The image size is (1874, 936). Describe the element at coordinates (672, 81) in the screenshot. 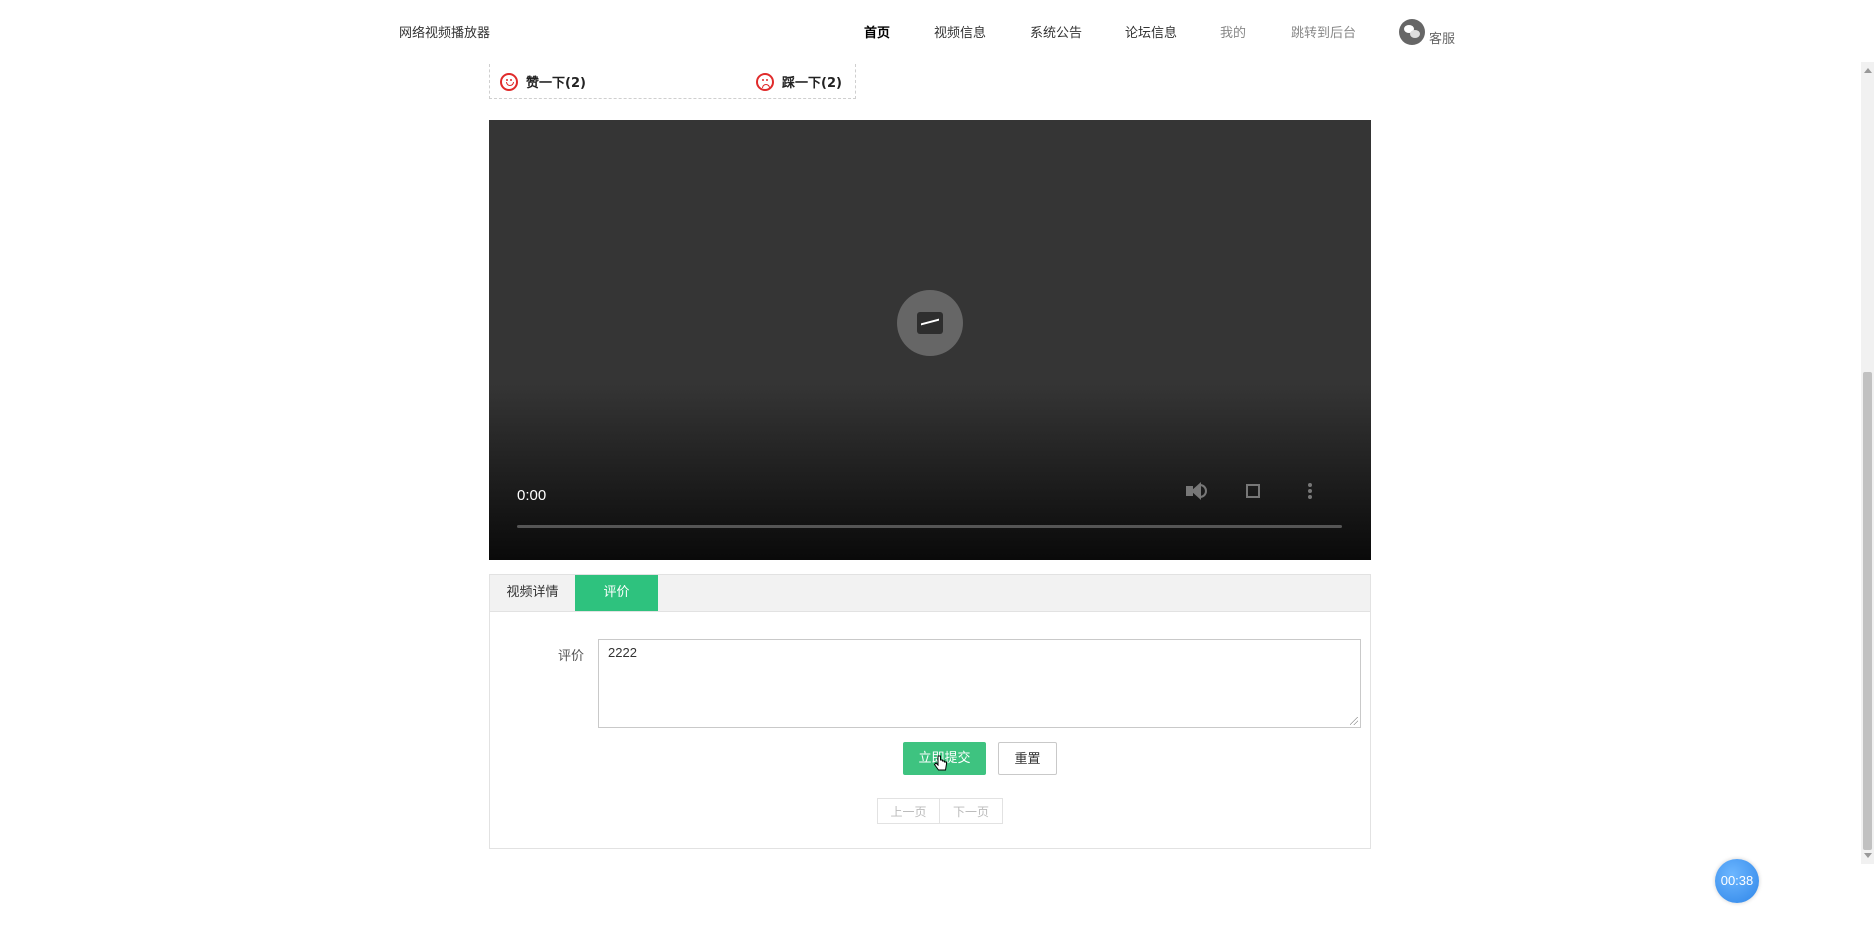

I see `vote-box: 赞一下(2) 踩一下(2)` at that location.